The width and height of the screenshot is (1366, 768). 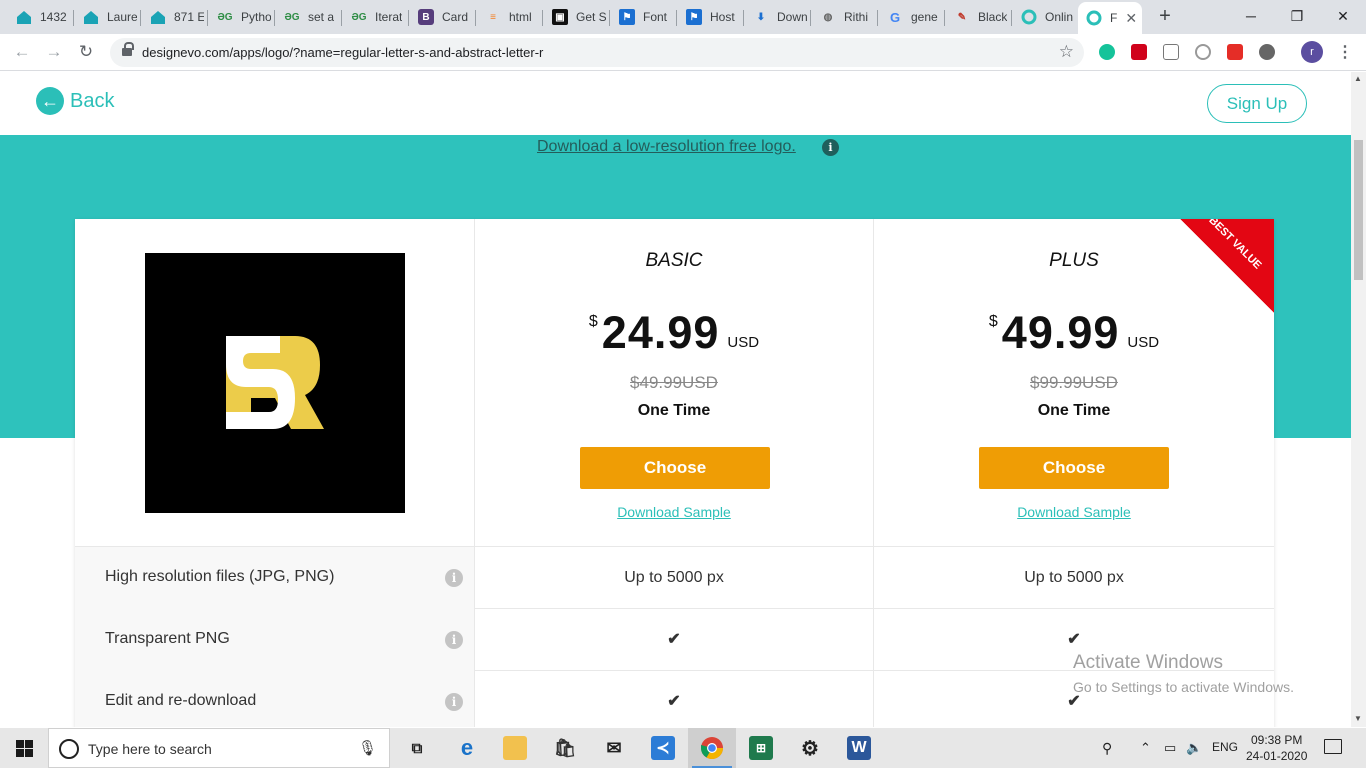 What do you see at coordinates (455, 17) in the screenshot?
I see `tab-title: Card` at bounding box center [455, 17].